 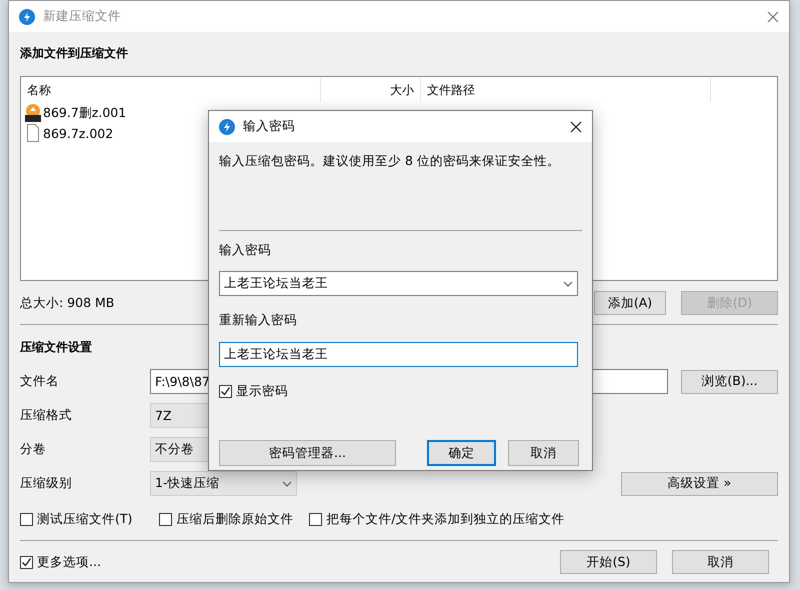 I want to click on checkbox-label: 把每个文件/文件夹添加到独立的压缩文件, so click(x=445, y=519).